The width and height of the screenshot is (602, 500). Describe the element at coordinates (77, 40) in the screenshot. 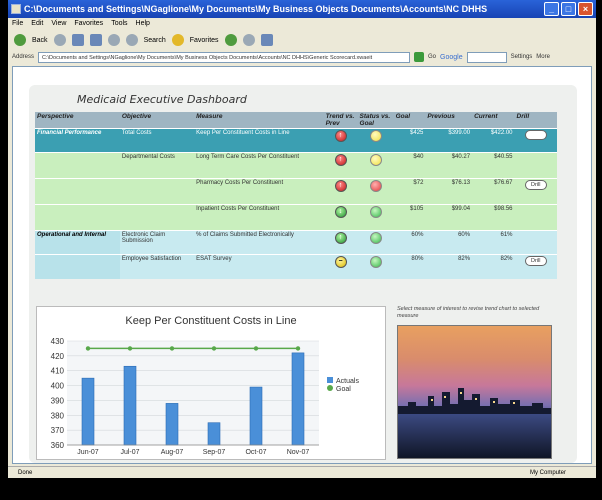

I see `stop-icon` at that location.